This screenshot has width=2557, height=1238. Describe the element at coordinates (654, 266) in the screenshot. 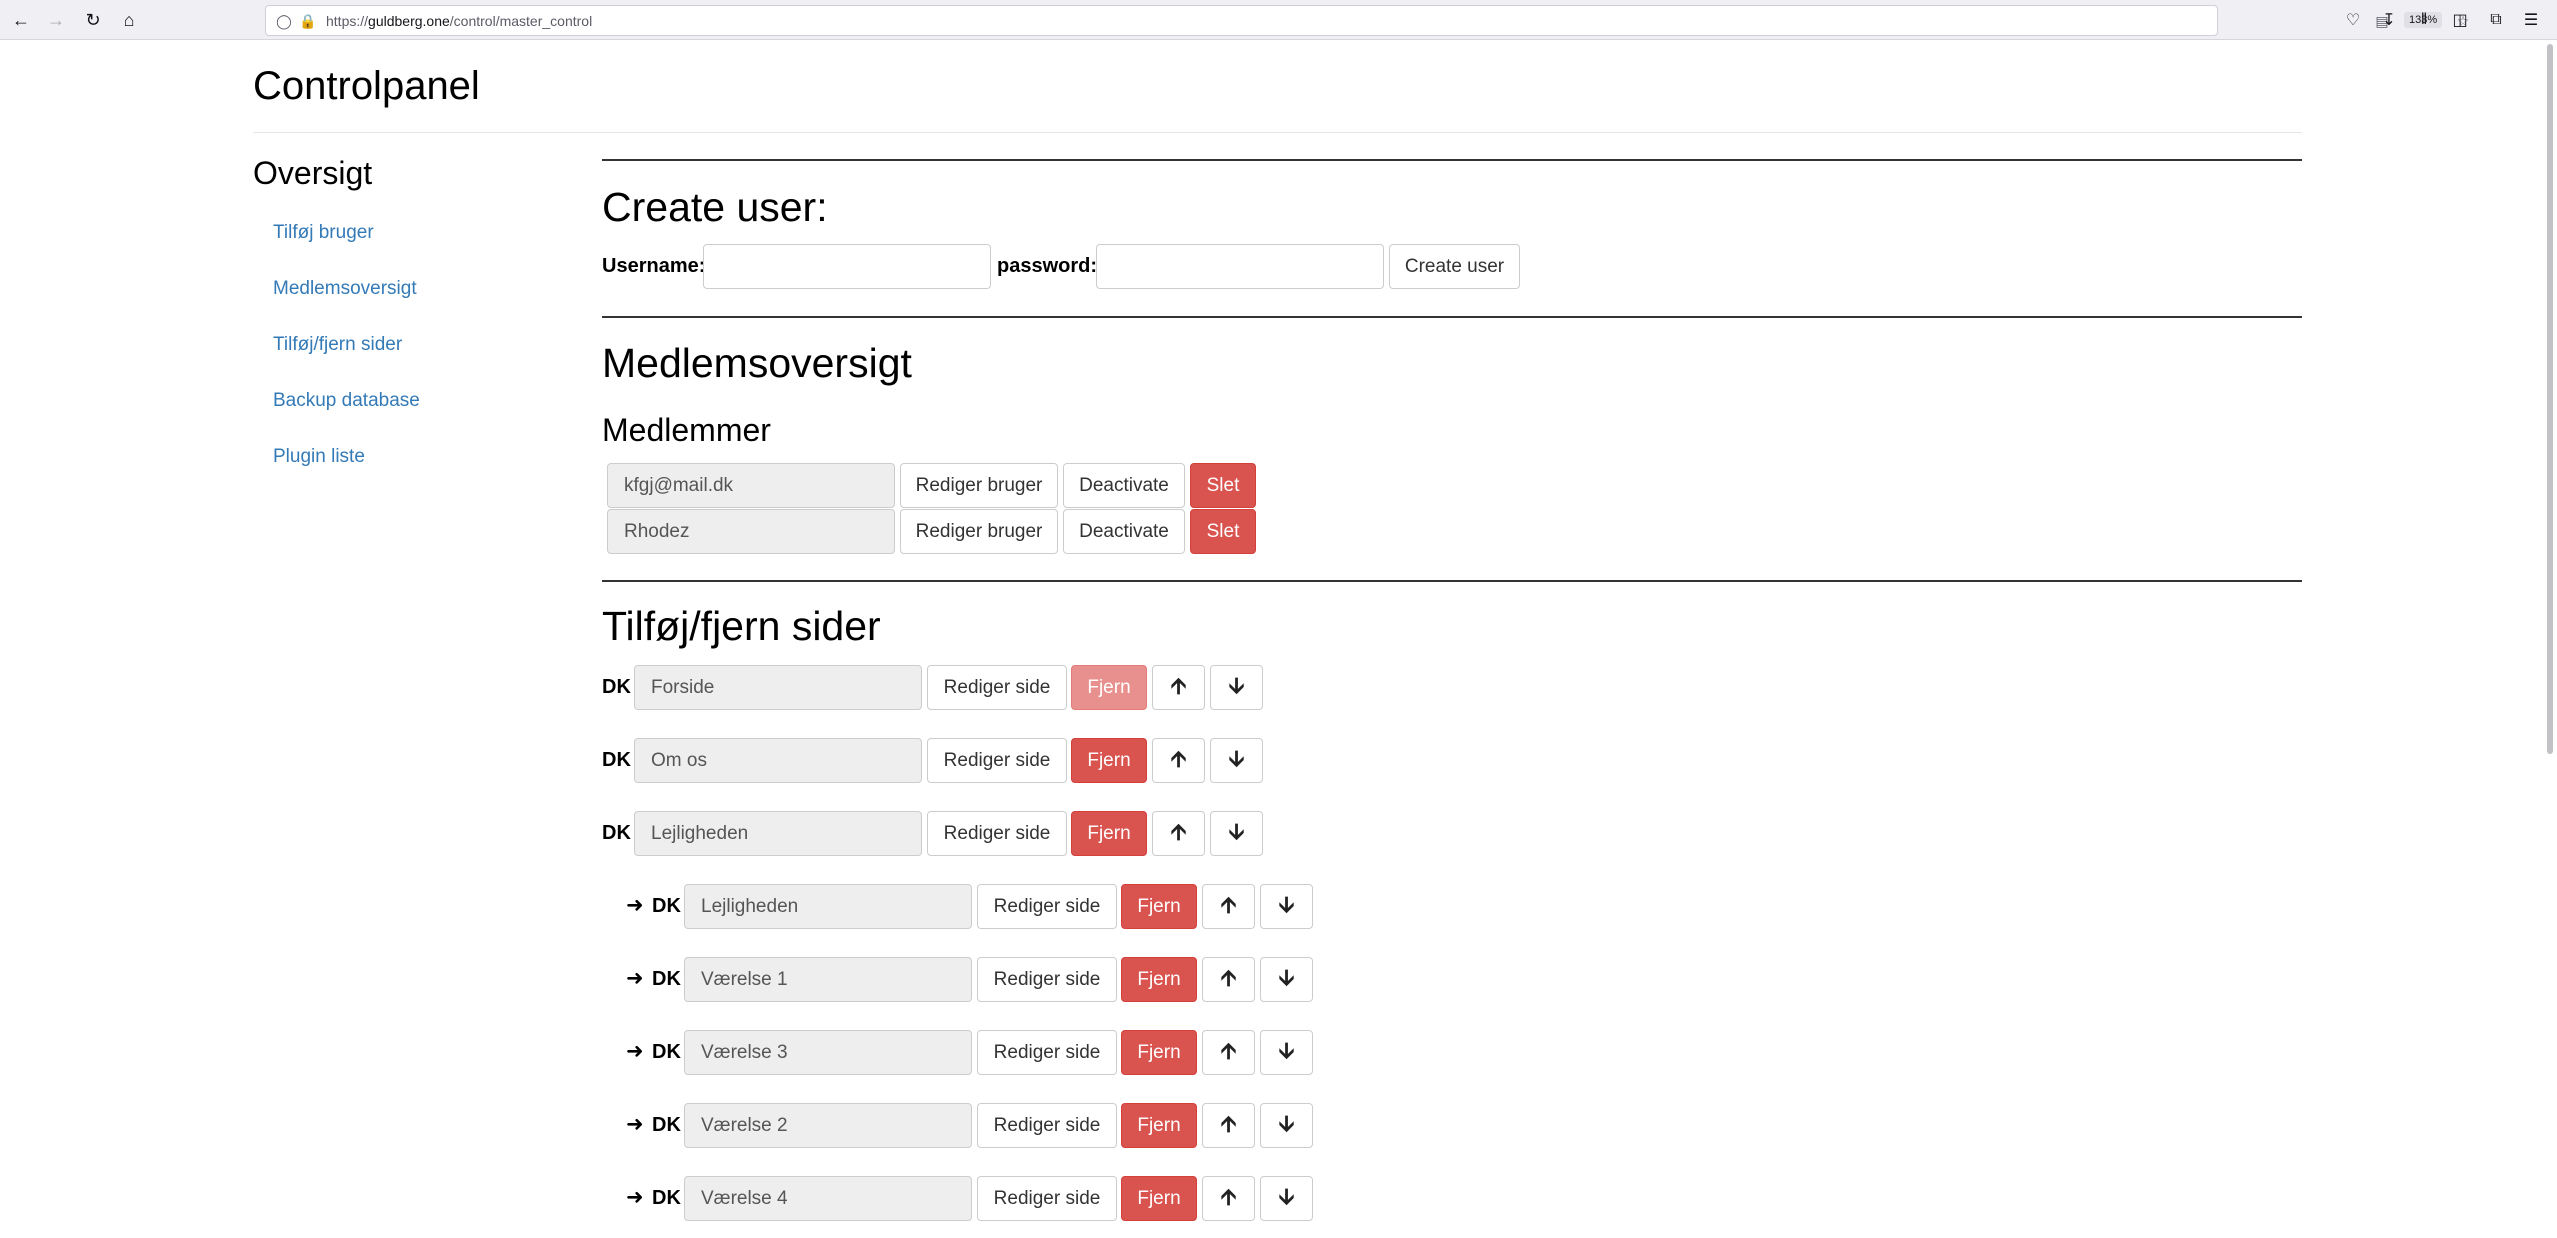

I see `username-label: Username:` at that location.